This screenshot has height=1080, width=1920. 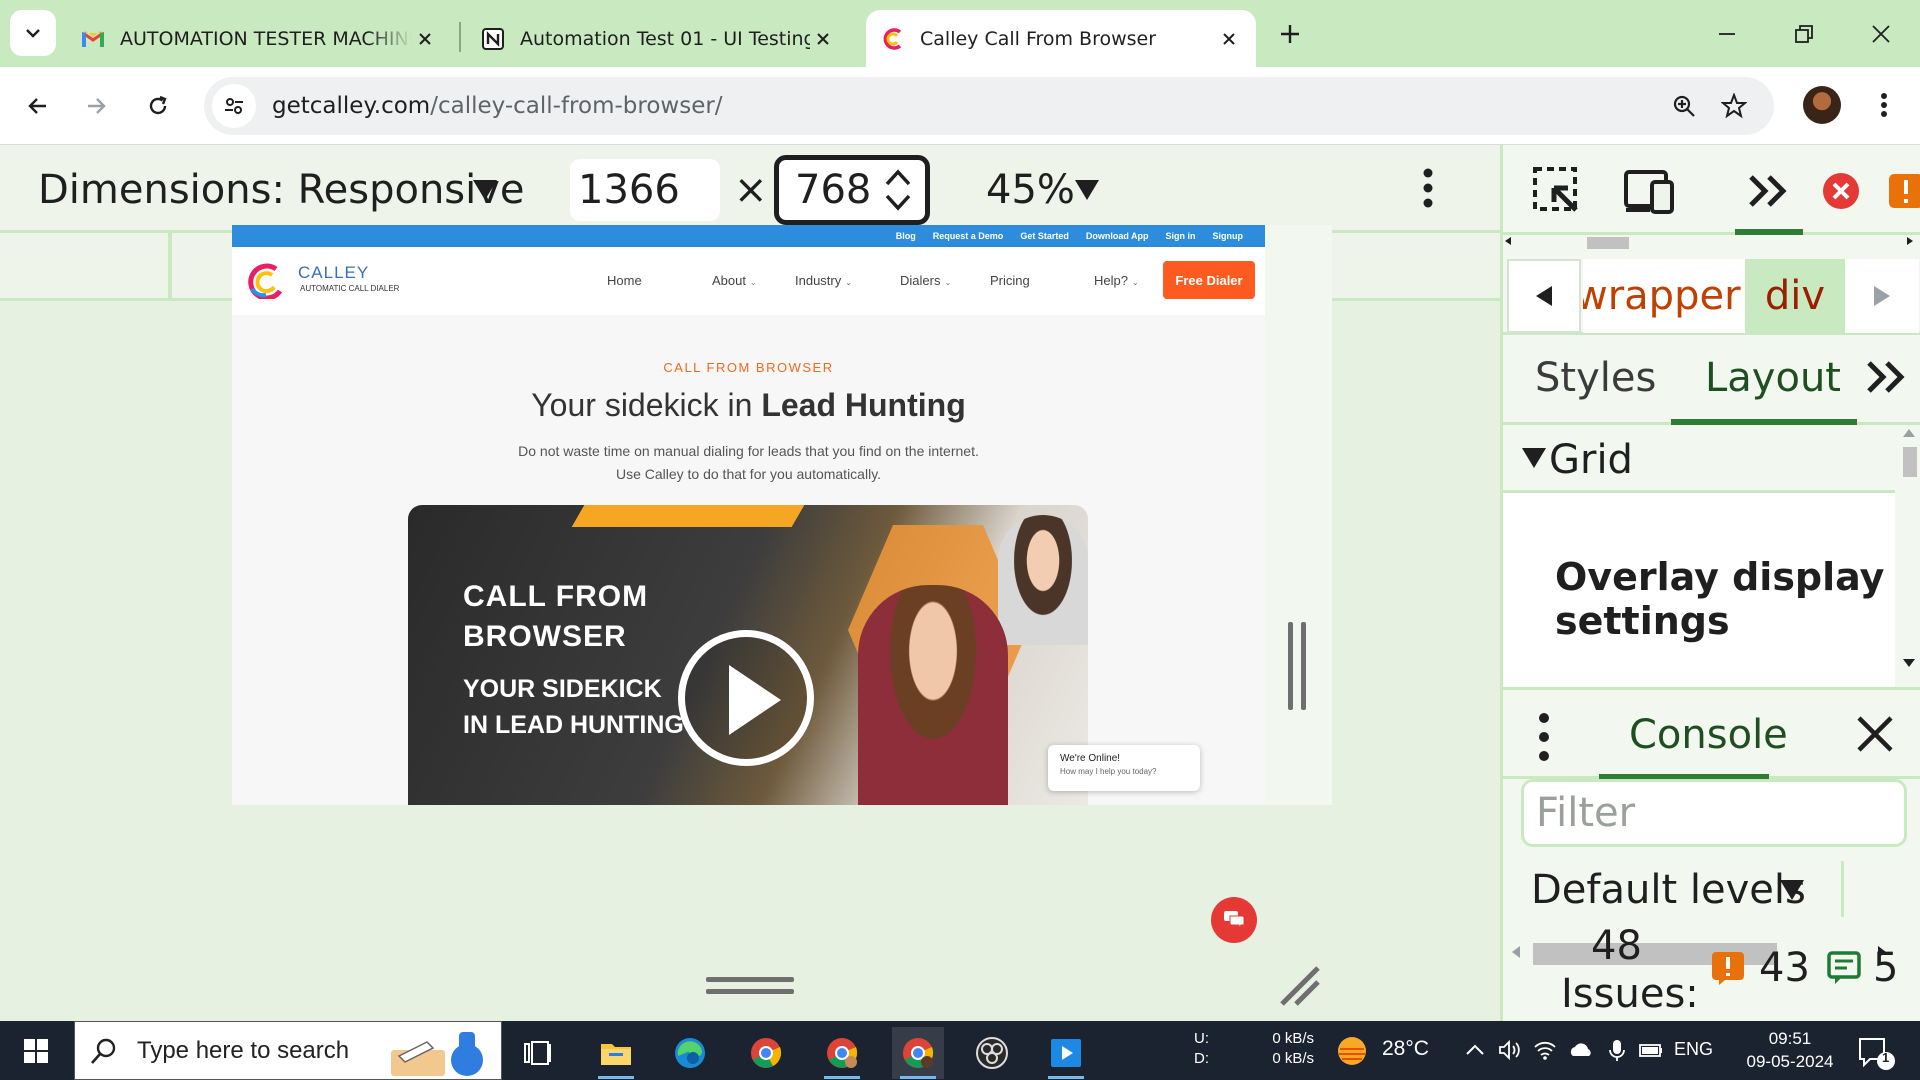 What do you see at coordinates (734, 280) in the screenshot?
I see `nav-about: About ⌄` at bounding box center [734, 280].